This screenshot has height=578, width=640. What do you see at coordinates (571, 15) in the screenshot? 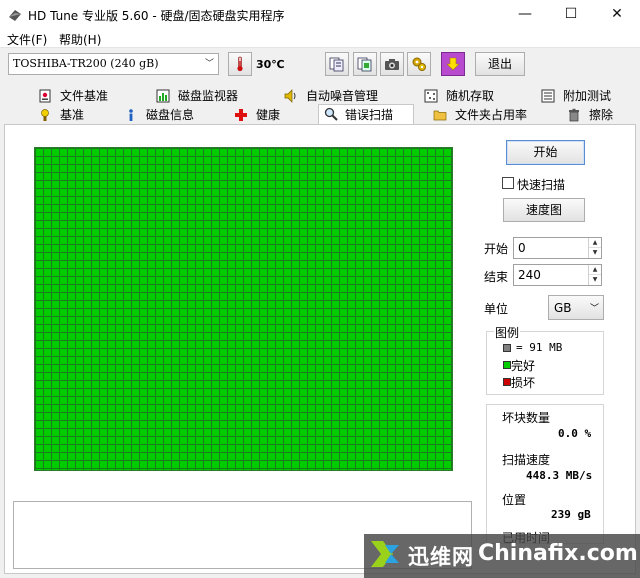
I see `maximize-button: ☐` at bounding box center [571, 15].